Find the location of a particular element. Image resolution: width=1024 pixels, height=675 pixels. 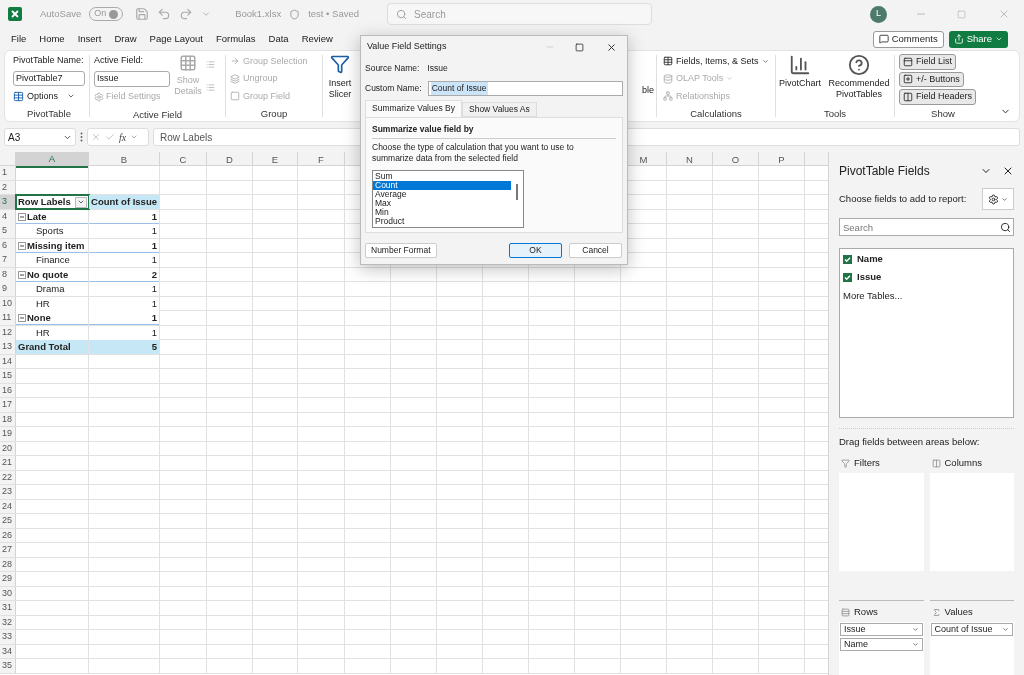

pane-subtitle: Choose fields to add to report: is located at coordinates (903, 198).